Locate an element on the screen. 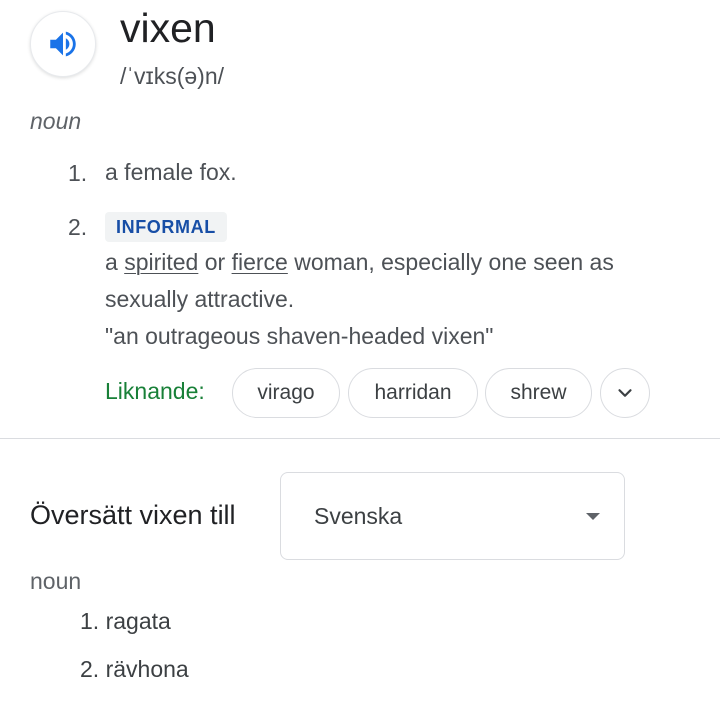  usage-example: "an outrageous shaven-headed vixen" is located at coordinates (299, 336).